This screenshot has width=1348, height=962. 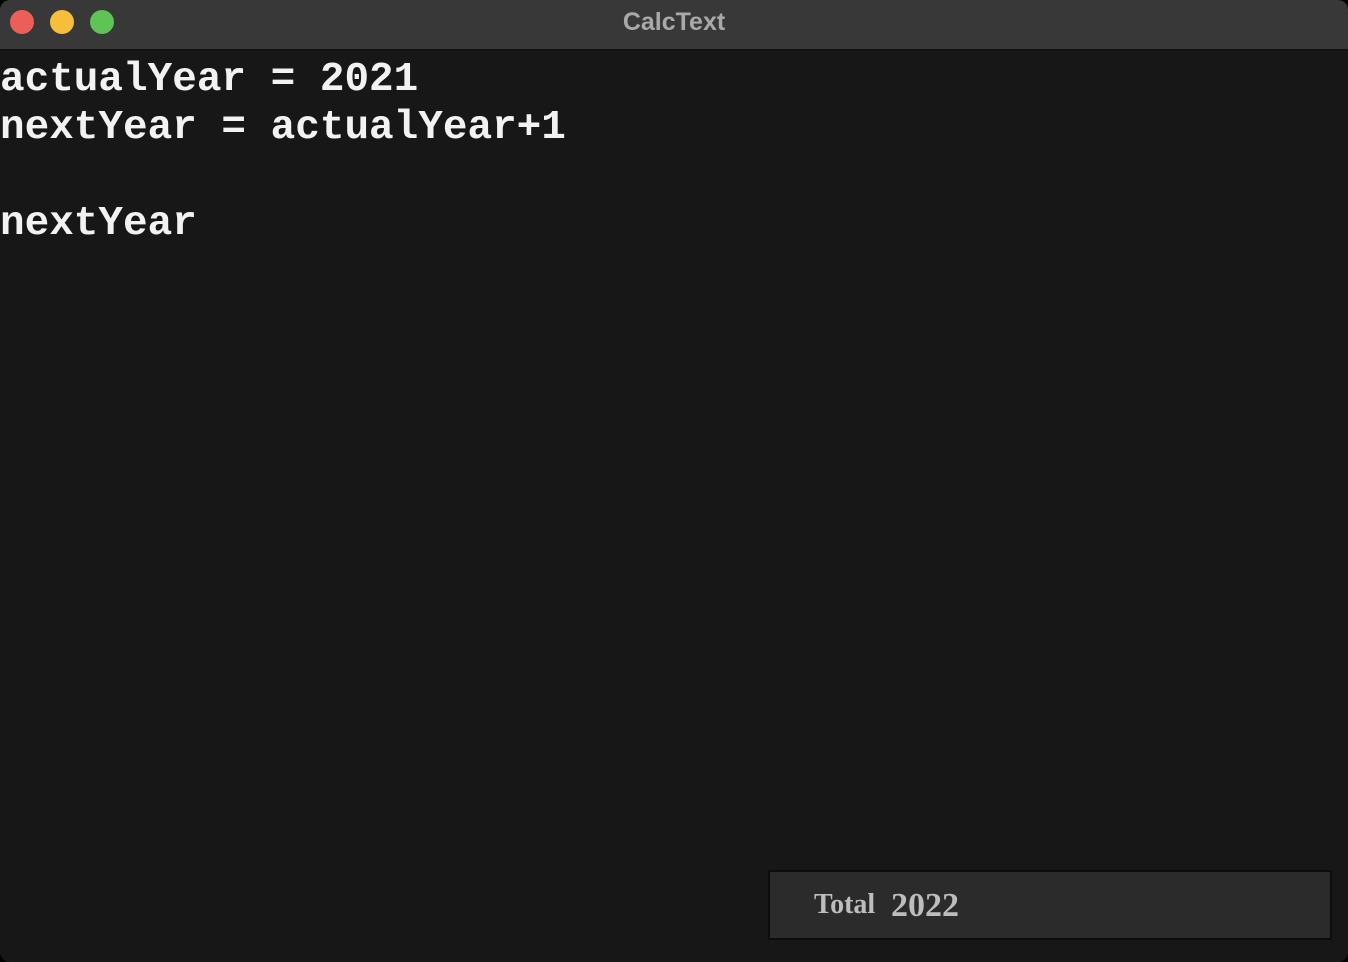 I want to click on total-value: 2022, so click(x=925, y=905).